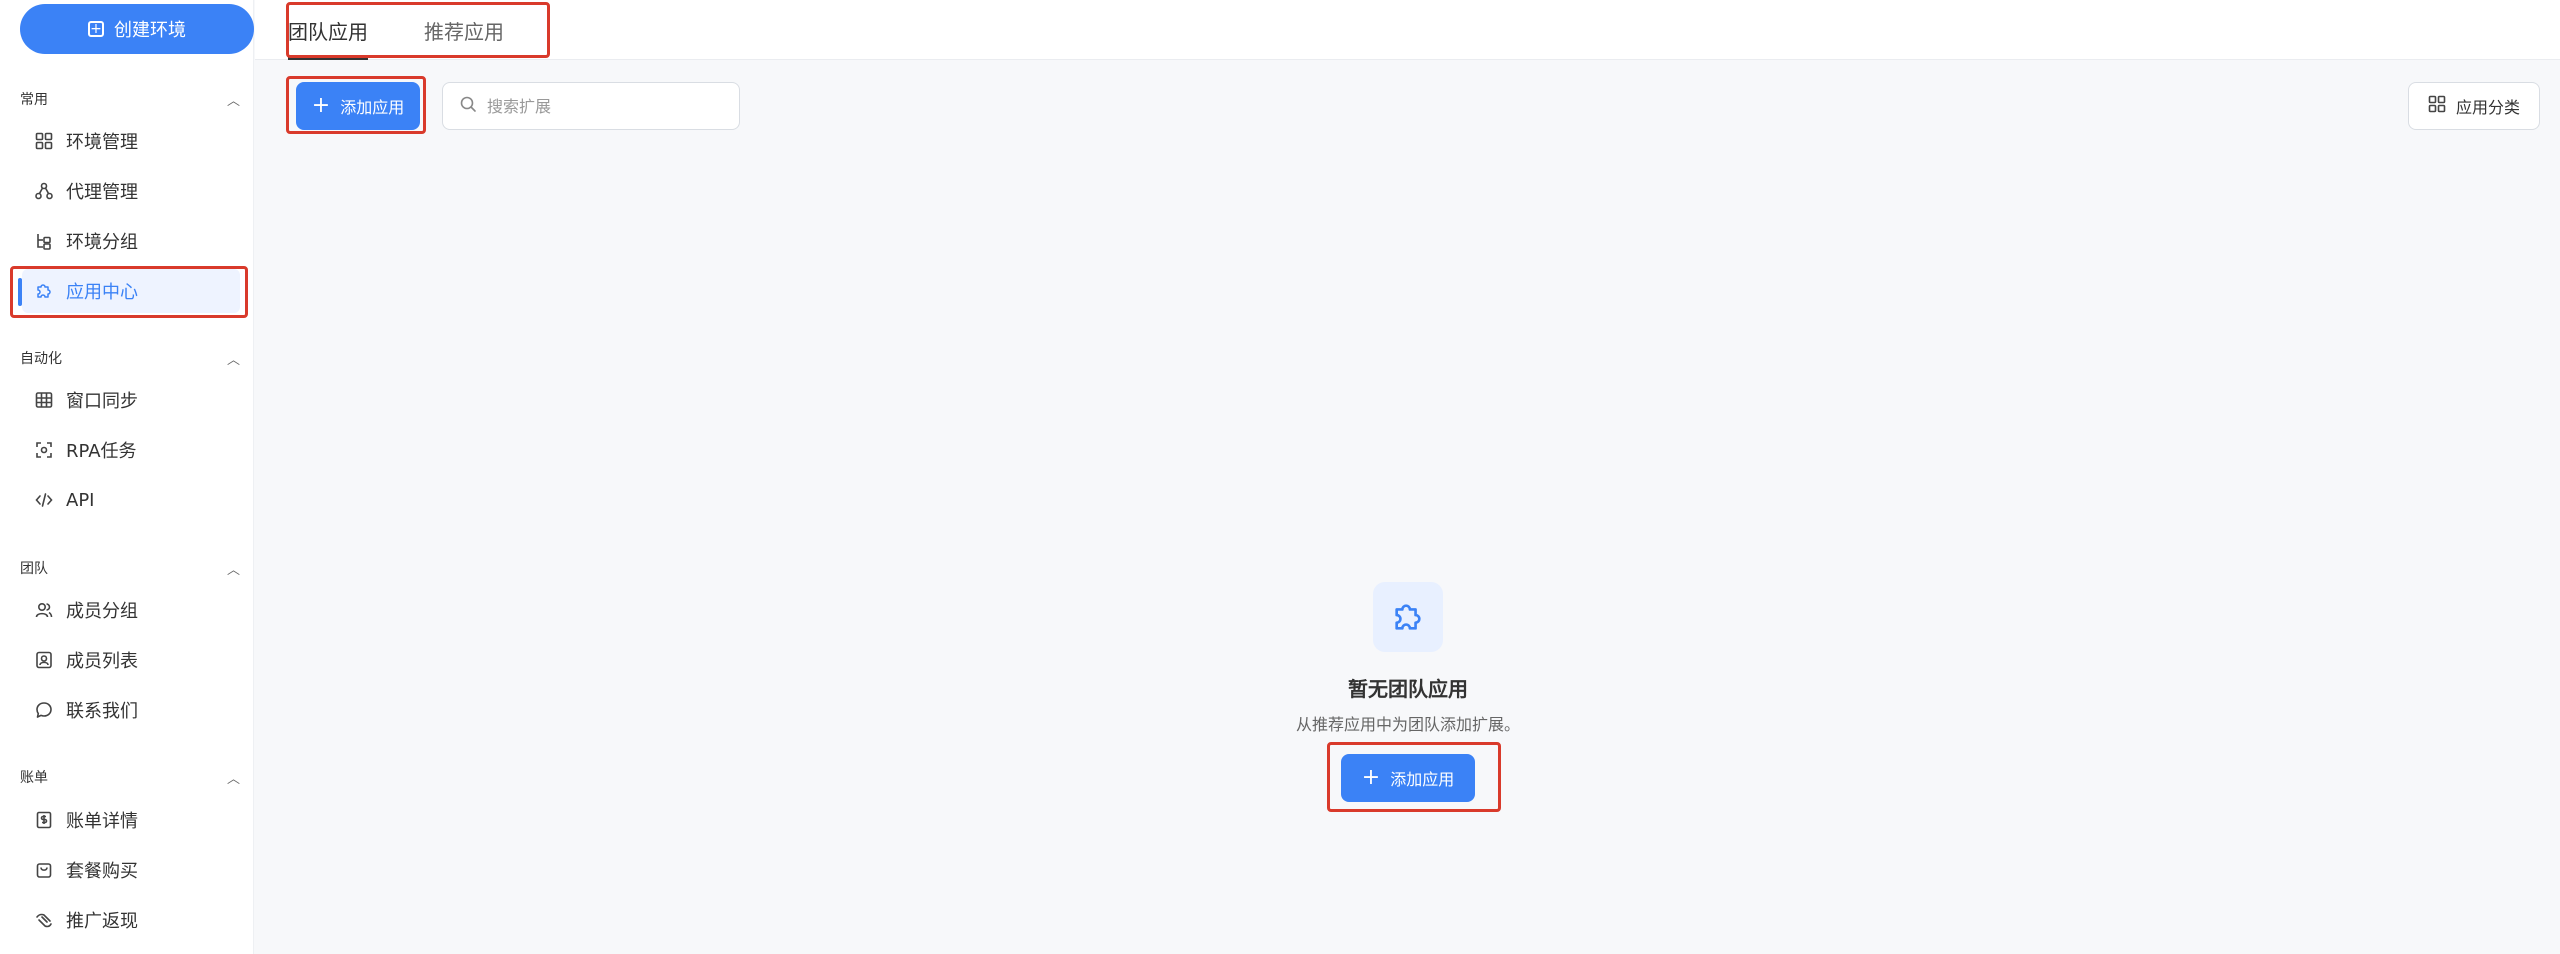 Image resolution: width=2560 pixels, height=954 pixels. Describe the element at coordinates (130, 777) in the screenshot. I see `section-header-billing: 账单 ︿` at that location.